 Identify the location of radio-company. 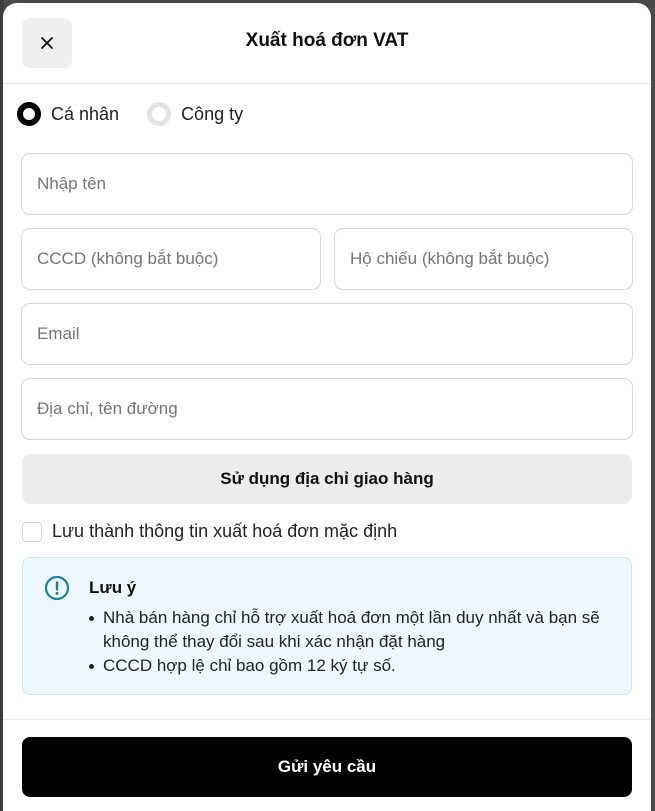
(159, 114).